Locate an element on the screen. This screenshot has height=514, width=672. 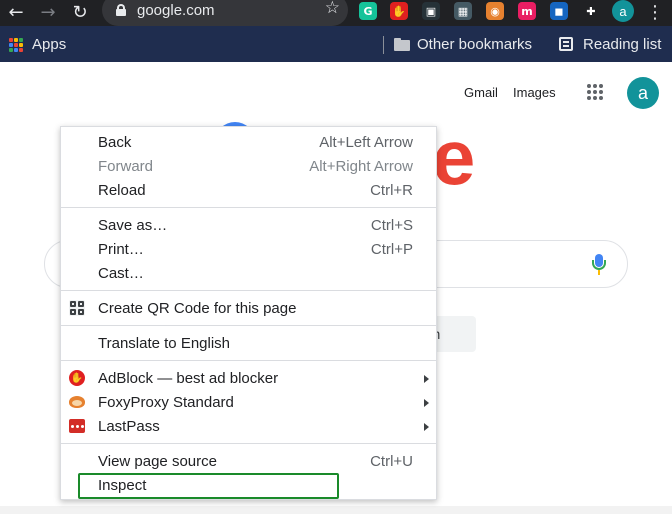
google-account-avatar: a is located at coordinates (643, 93).